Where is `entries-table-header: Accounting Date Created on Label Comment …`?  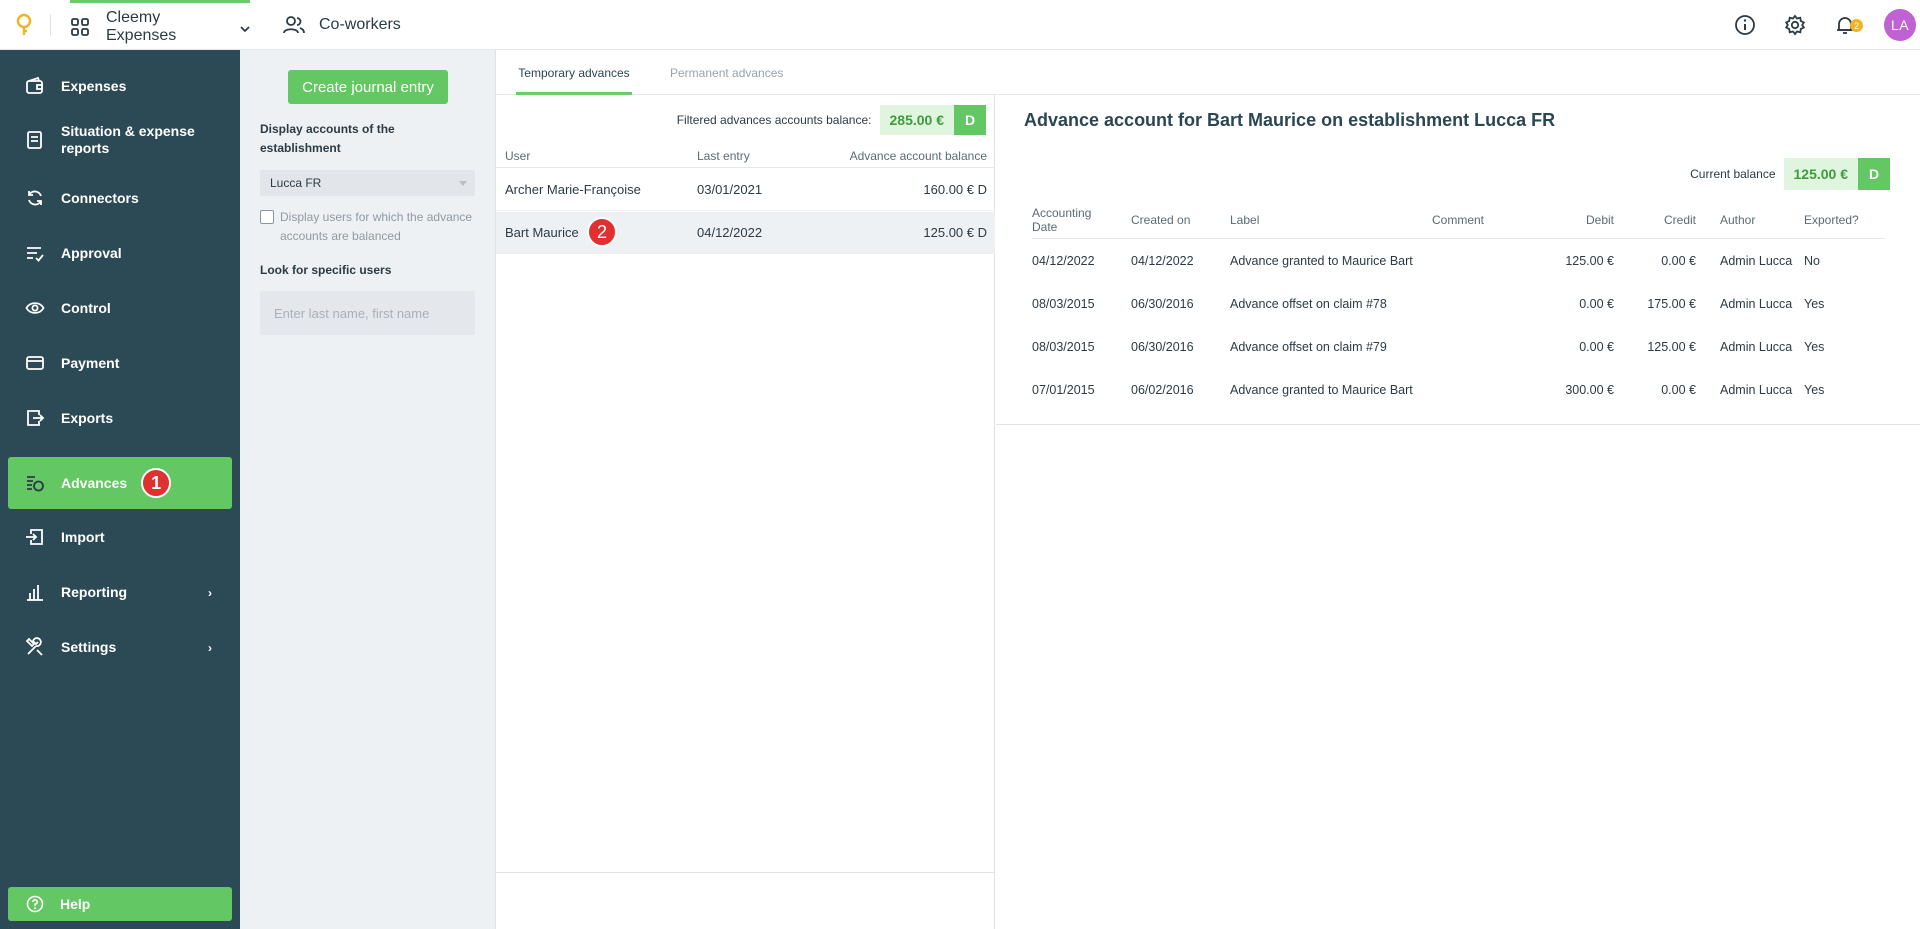
entries-table-header: Accounting Date Created on Label Comment … is located at coordinates (1459, 221).